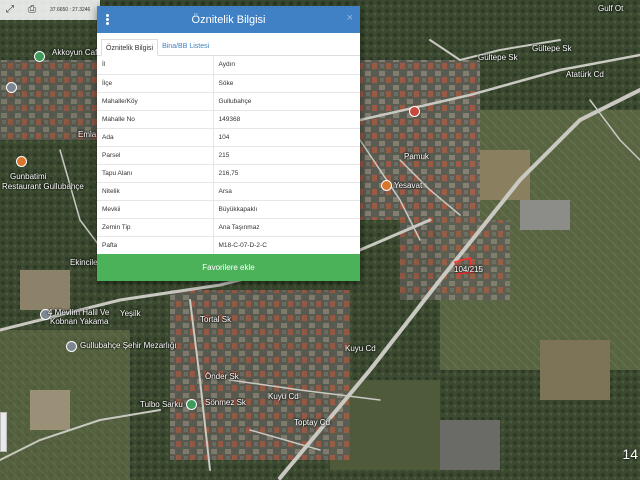  What do you see at coordinates (21, 161) in the screenshot?
I see `restaurant-marker-icon` at bounding box center [21, 161].